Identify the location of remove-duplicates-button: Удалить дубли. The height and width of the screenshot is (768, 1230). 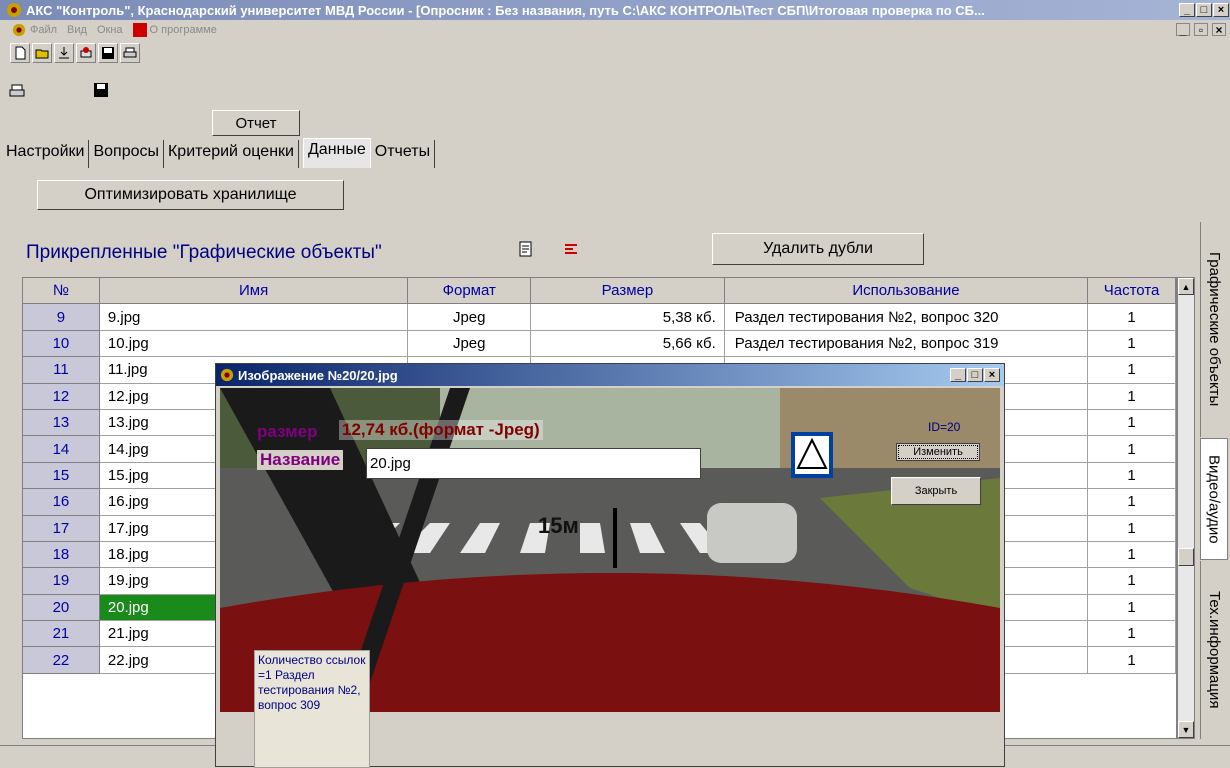
(818, 249).